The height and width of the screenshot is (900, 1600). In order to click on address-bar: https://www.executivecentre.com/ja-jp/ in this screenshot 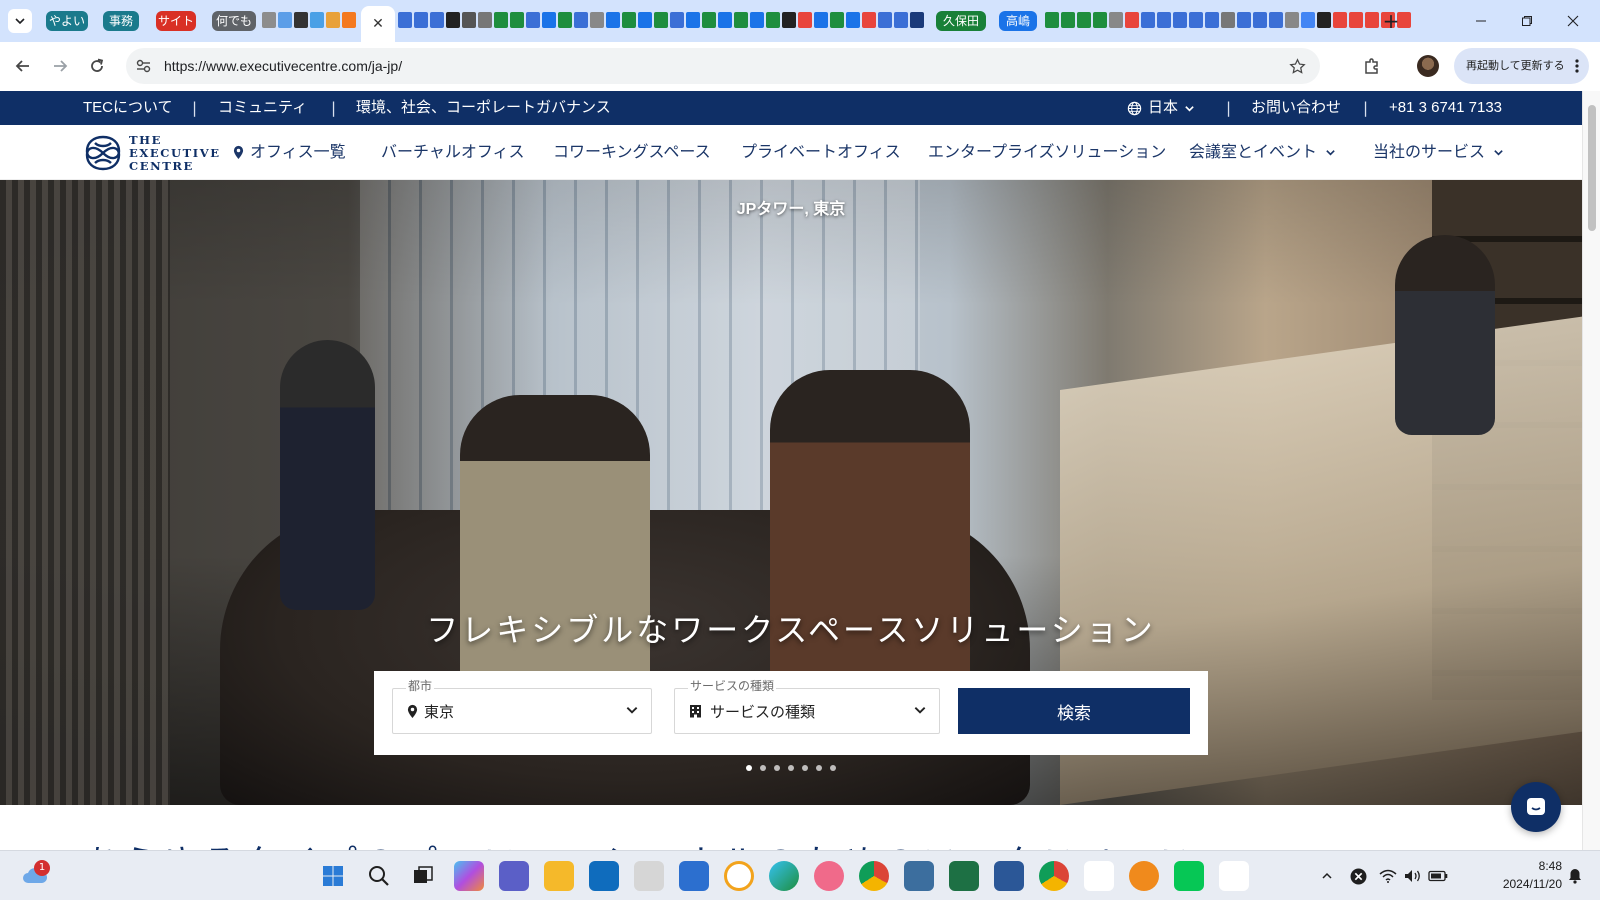, I will do `click(723, 66)`.